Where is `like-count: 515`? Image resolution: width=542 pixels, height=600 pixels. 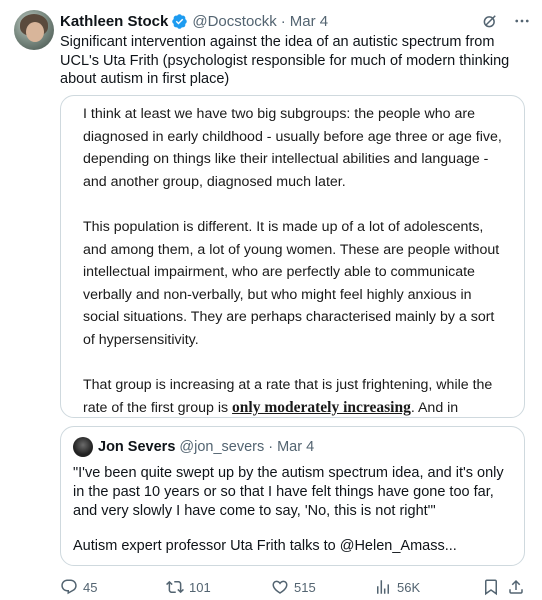
like-count: 515 is located at coordinates (305, 587).